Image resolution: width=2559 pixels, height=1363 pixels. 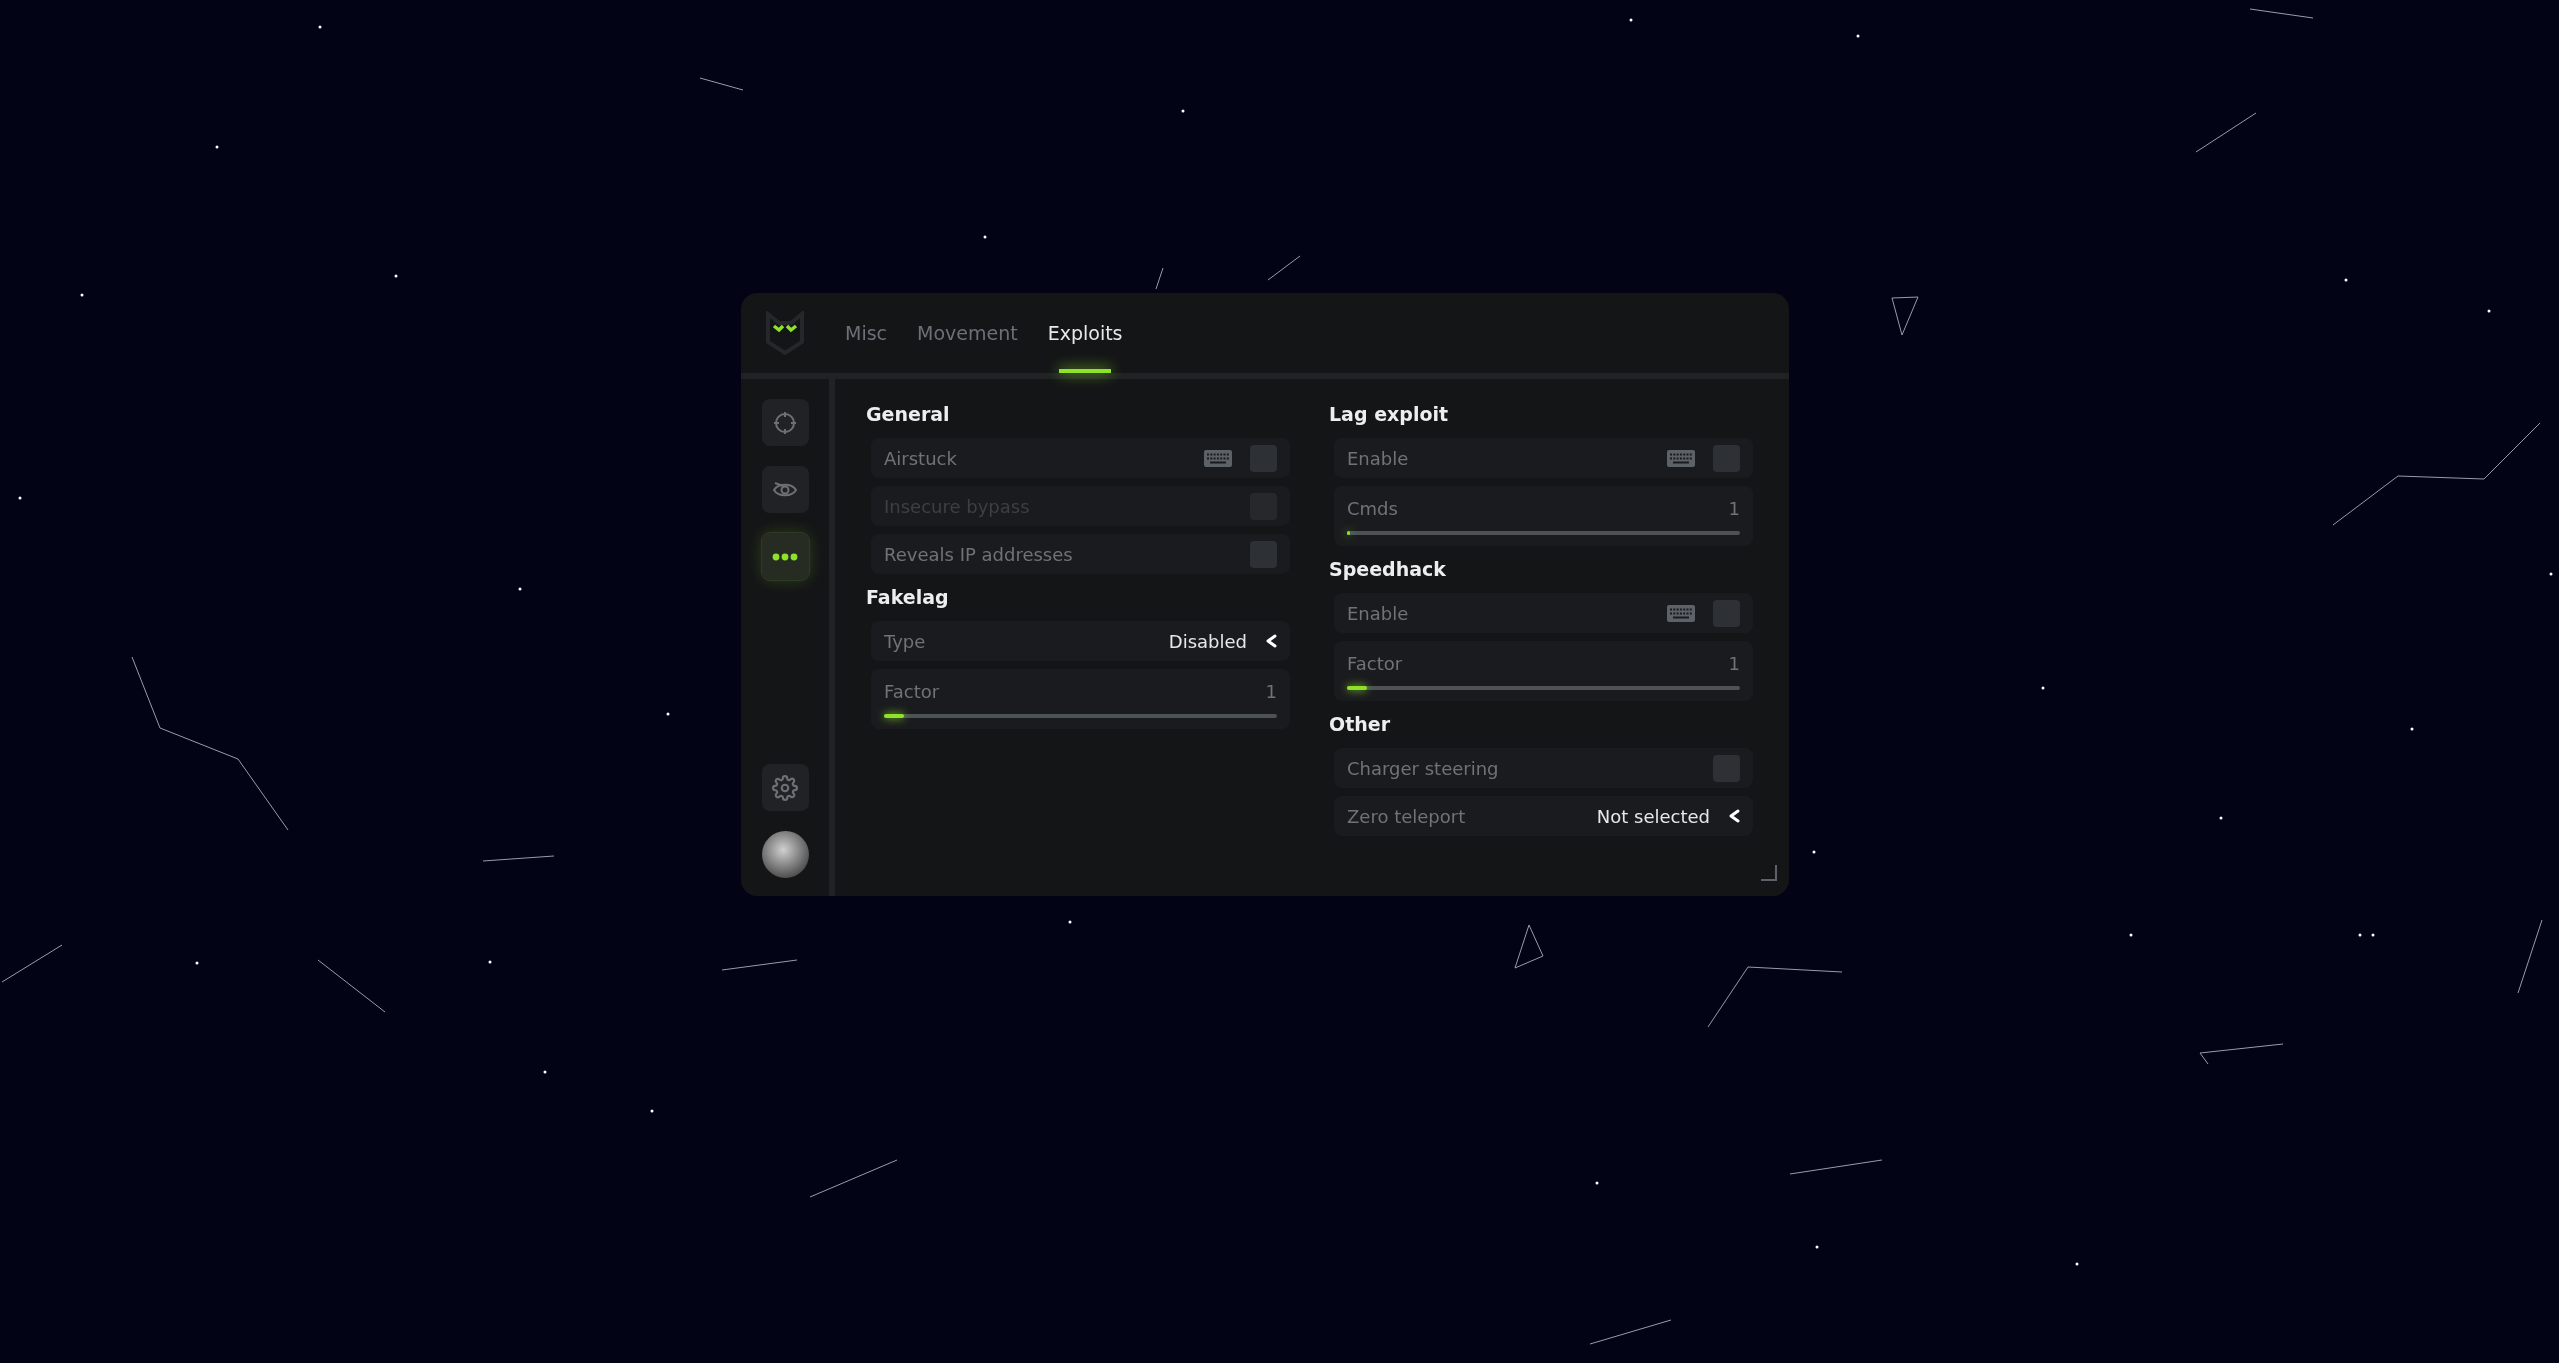 I want to click on more-icon, so click(x=785, y=556).